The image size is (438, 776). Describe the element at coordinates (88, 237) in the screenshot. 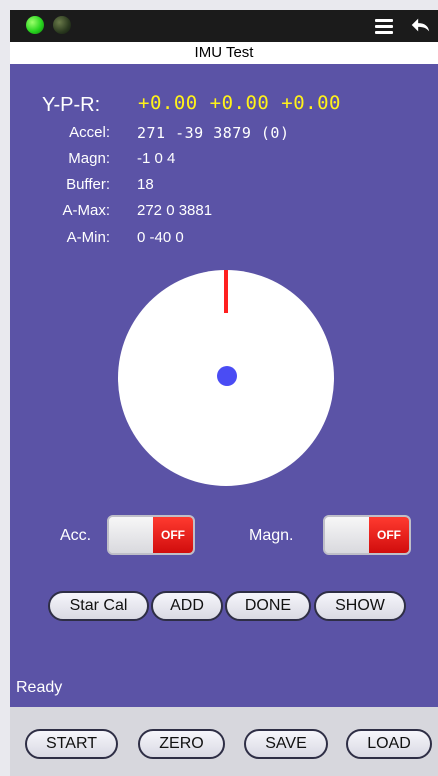

I see `amin-label: A-Min:` at that location.